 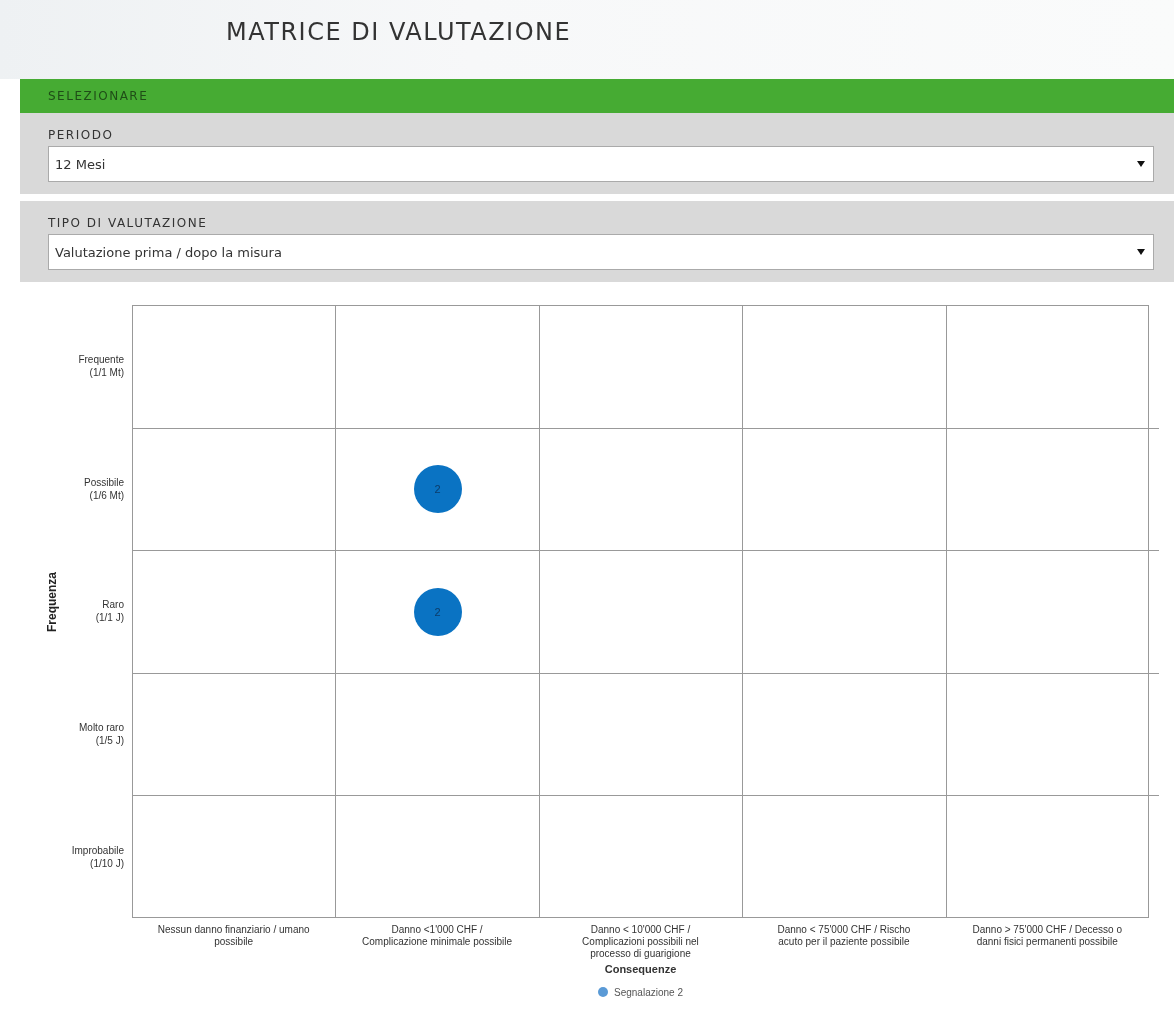 I want to click on column-label: Danno < 10'000 CHF / Complicazioni possibili nel processo di guarigione, so click(x=640, y=941).